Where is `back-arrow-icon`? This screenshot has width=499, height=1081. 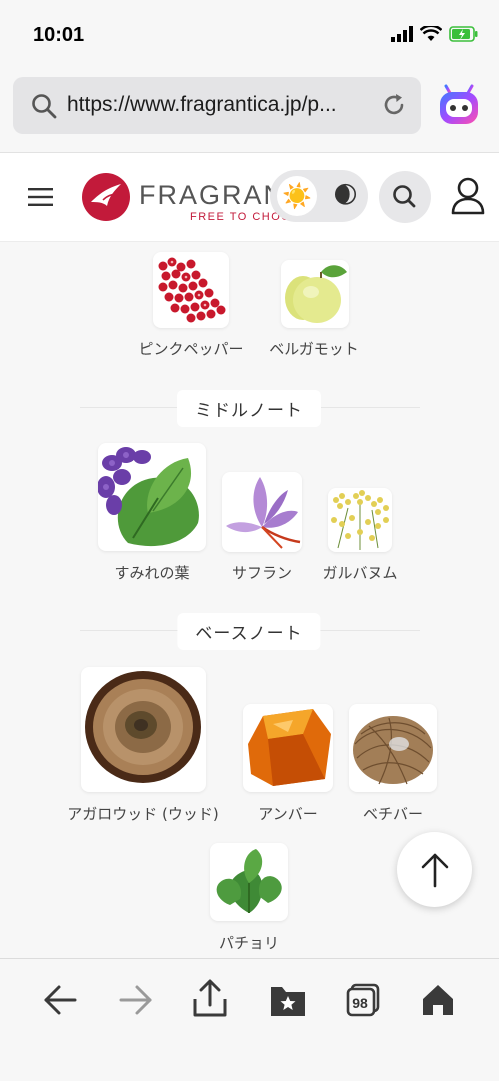
back-arrow-icon is located at coordinates (60, 1000).